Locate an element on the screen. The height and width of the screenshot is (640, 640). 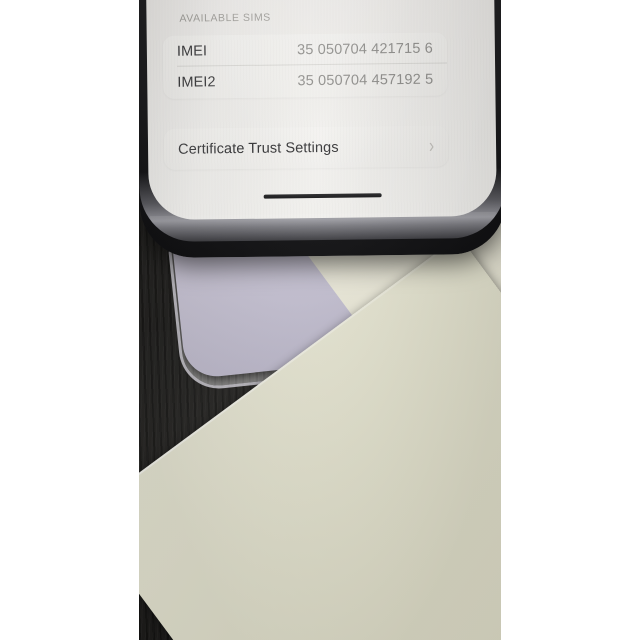
imei-label: IMEI is located at coordinates (192, 51).